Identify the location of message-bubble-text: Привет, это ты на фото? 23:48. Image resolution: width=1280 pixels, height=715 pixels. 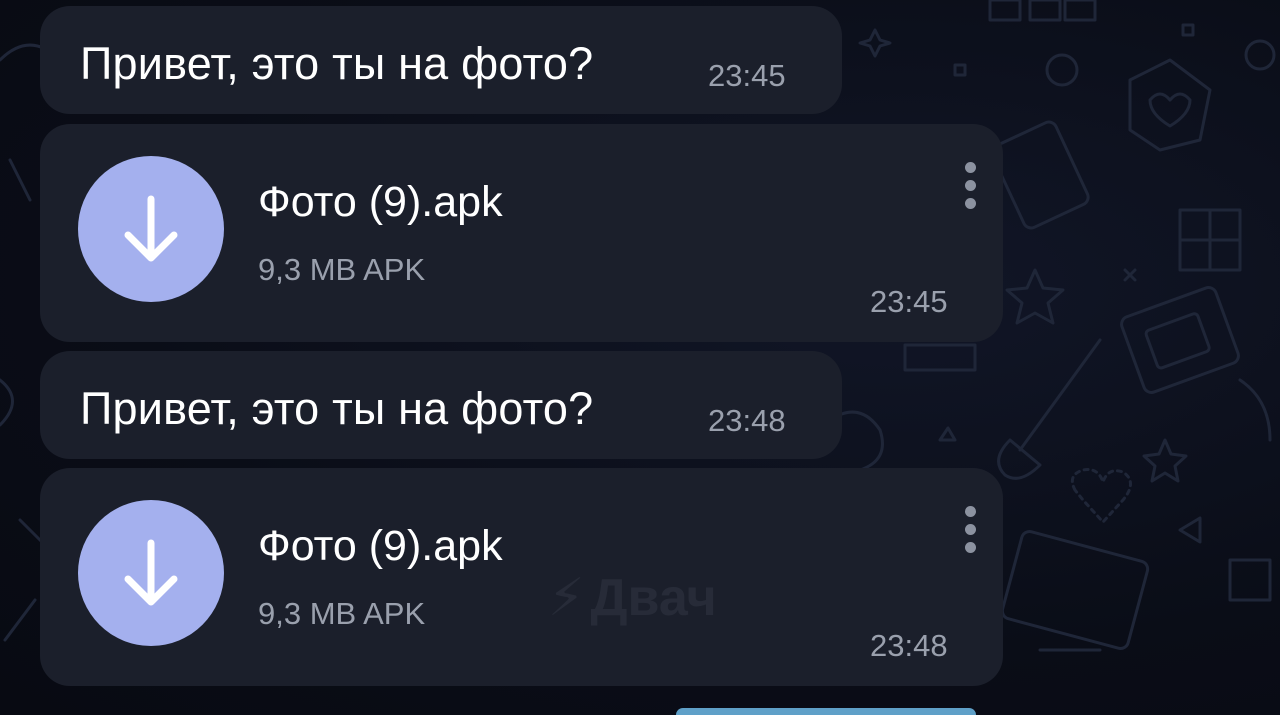
(441, 405).